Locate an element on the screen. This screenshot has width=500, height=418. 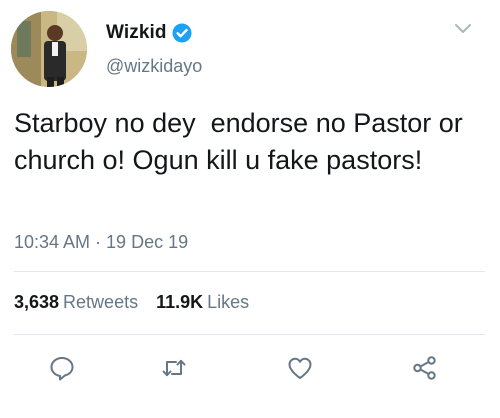
retweets-stat: 3,638 Retweets is located at coordinates (76, 302).